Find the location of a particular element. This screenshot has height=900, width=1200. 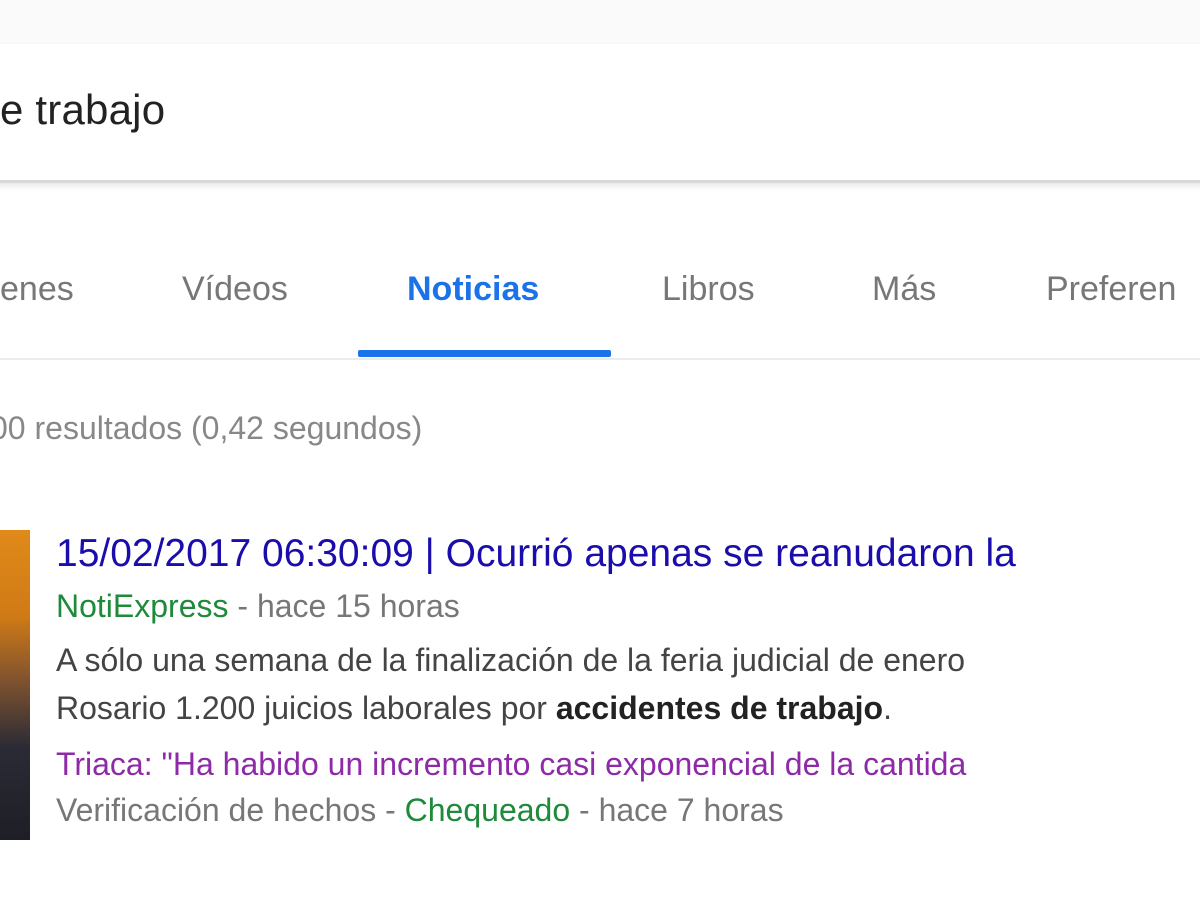

snippet-end: . is located at coordinates (887, 708).